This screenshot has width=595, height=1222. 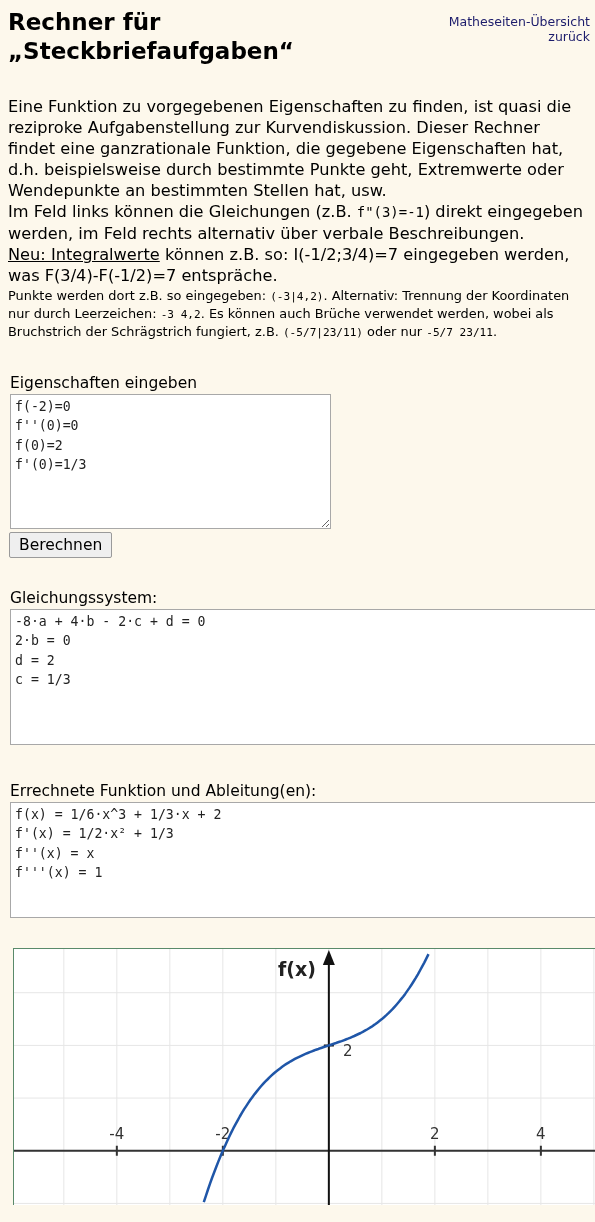 I want to click on page-title: Rechner für „Steckbriefaufgaben“, so click(x=151, y=37).